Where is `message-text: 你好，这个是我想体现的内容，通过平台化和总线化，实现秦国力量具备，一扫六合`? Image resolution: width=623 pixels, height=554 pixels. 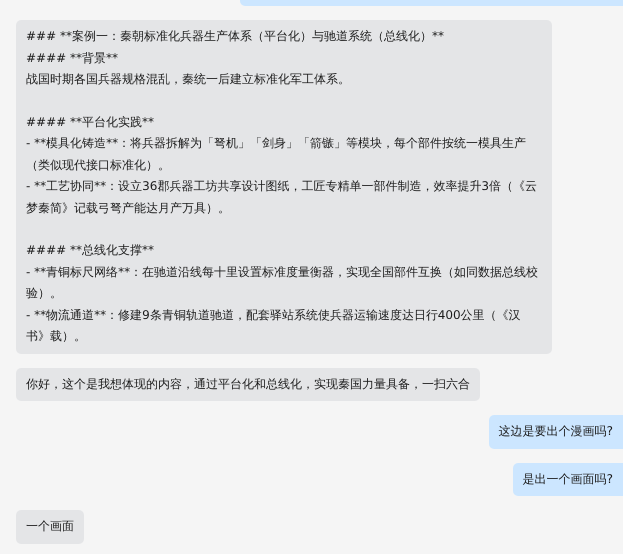 message-text: 你好，这个是我想体现的内容，通过平台化和总线化，实现秦国力量具备，一扫六合 is located at coordinates (248, 384).